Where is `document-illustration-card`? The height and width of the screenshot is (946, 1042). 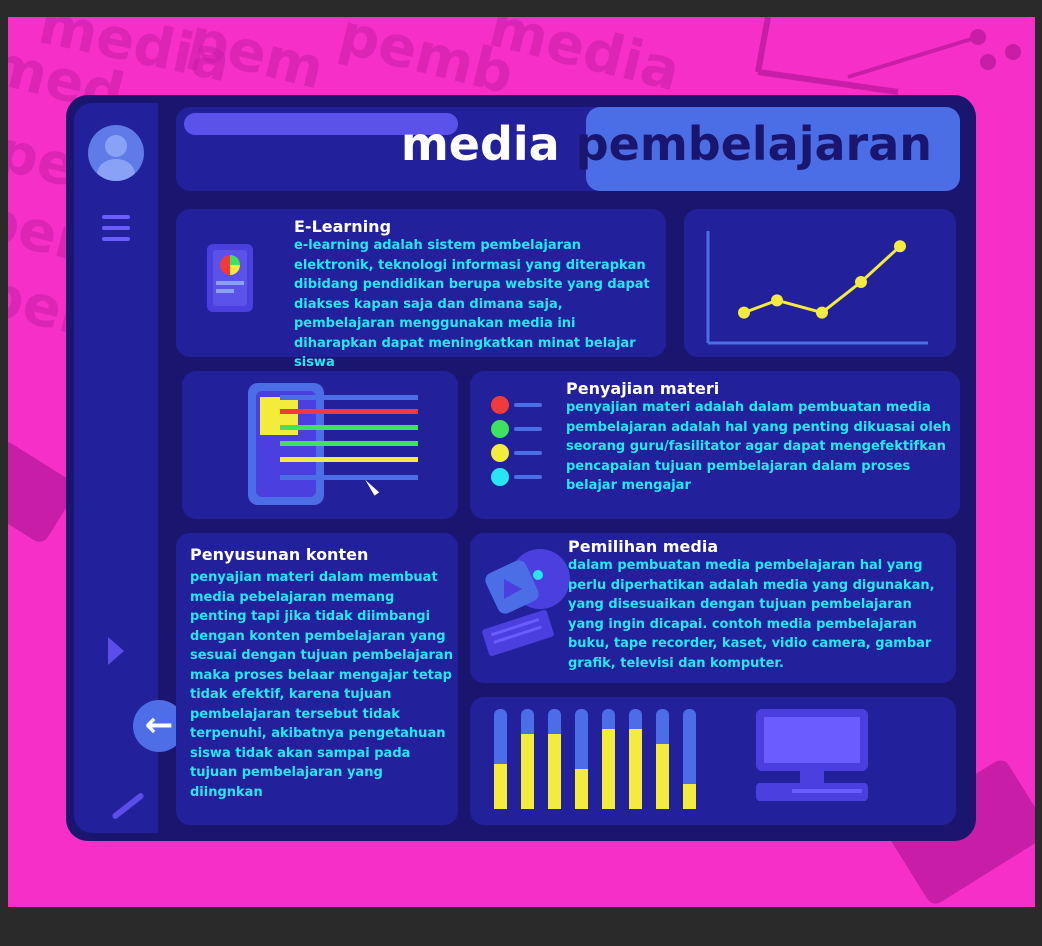 document-illustration-card is located at coordinates (320, 445).